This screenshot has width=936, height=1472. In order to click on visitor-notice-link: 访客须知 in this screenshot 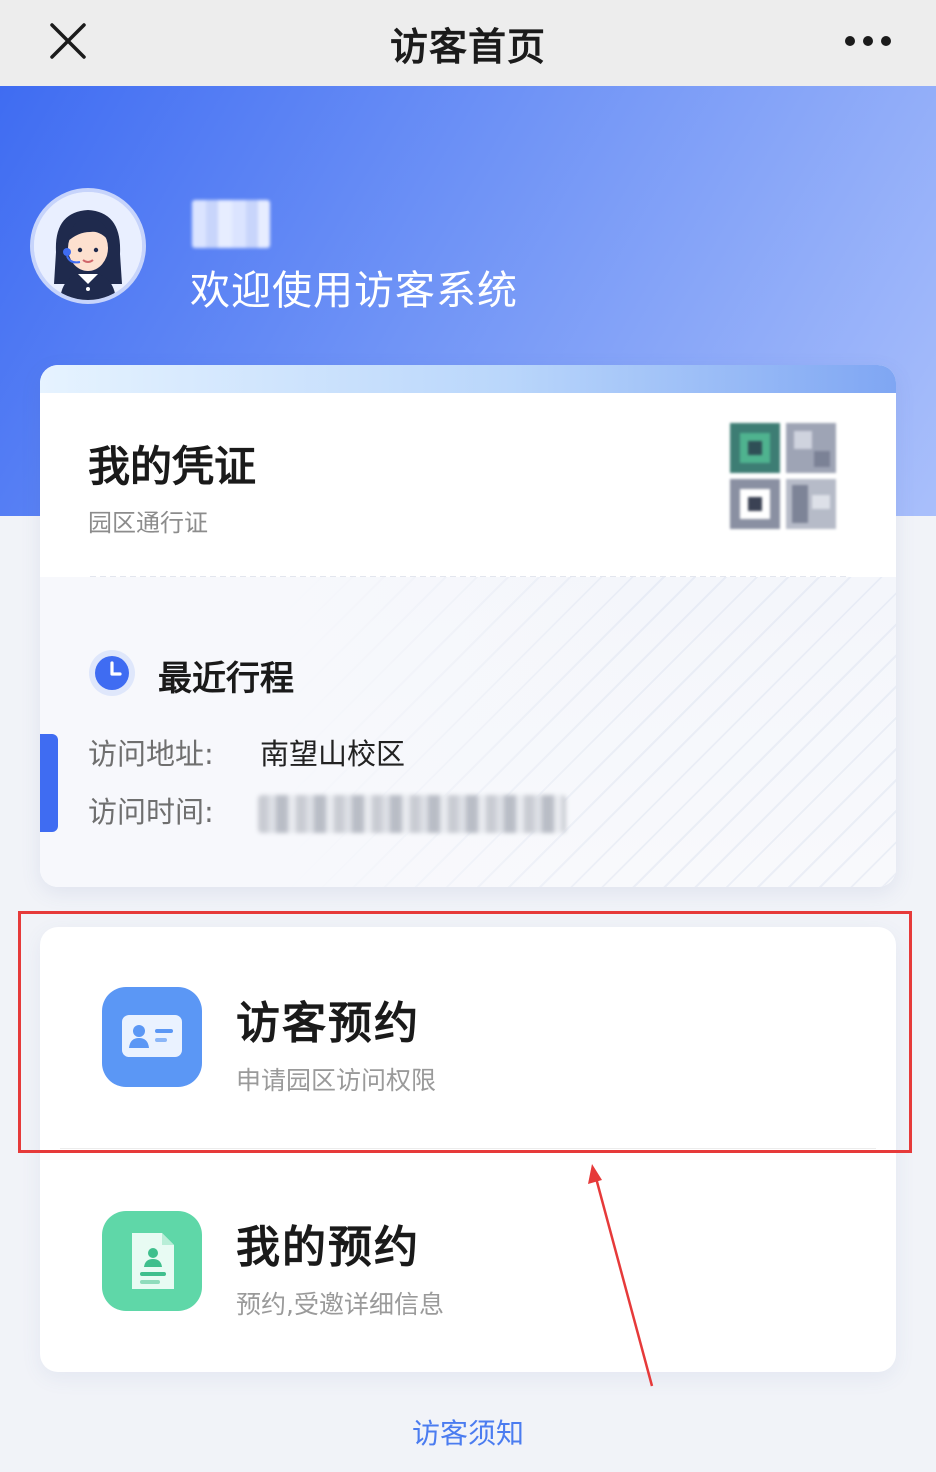, I will do `click(468, 1432)`.